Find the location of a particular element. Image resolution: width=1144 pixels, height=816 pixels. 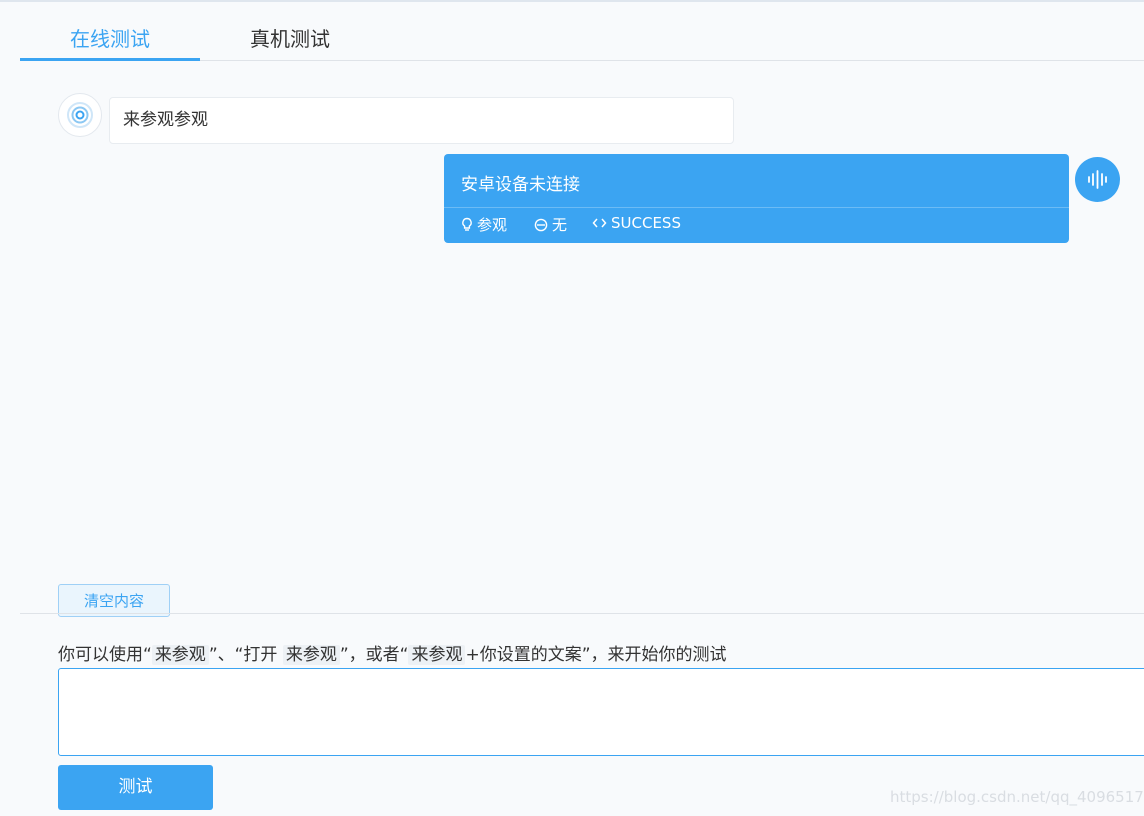

tab-device-test: 真机测试 is located at coordinates (290, 40).